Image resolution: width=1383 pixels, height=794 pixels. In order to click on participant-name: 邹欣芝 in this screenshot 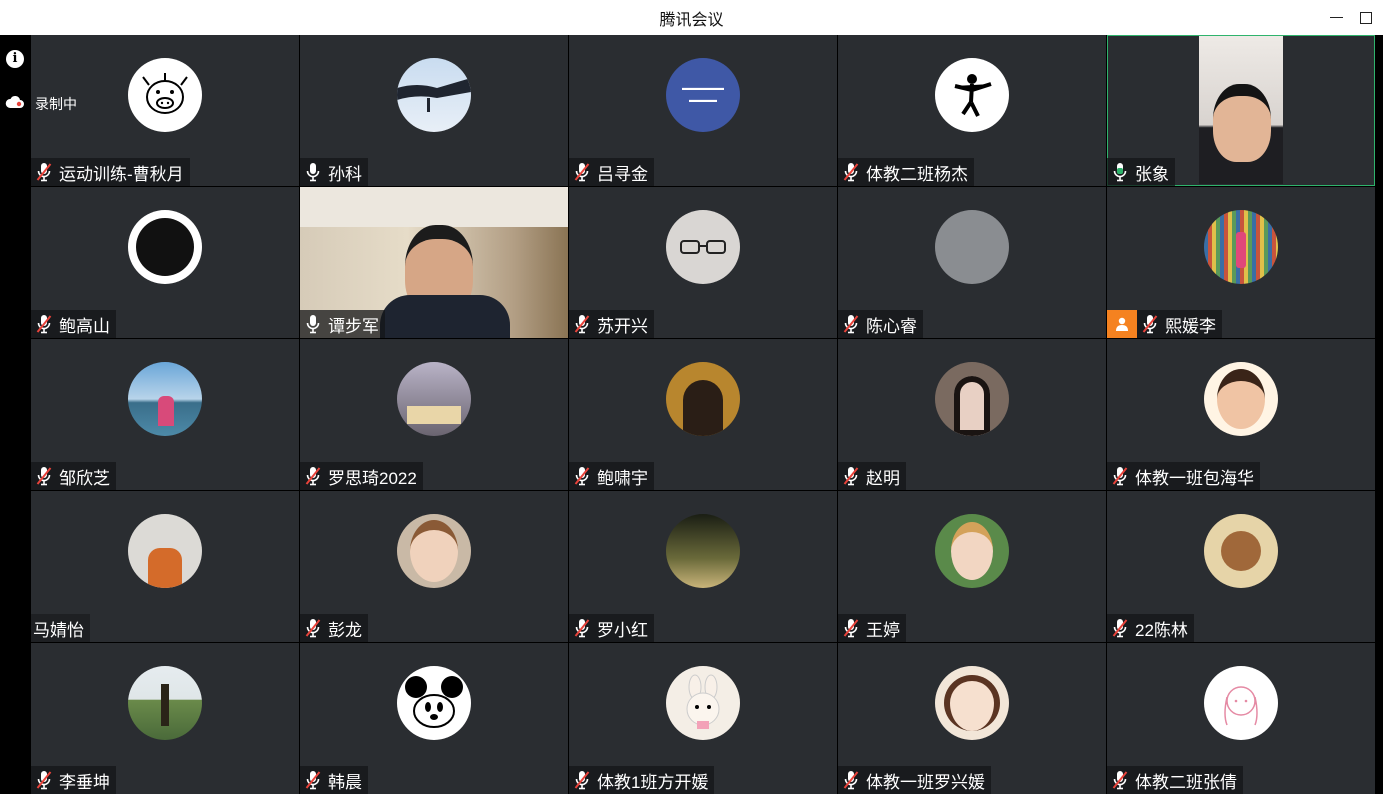, I will do `click(84, 478)`.